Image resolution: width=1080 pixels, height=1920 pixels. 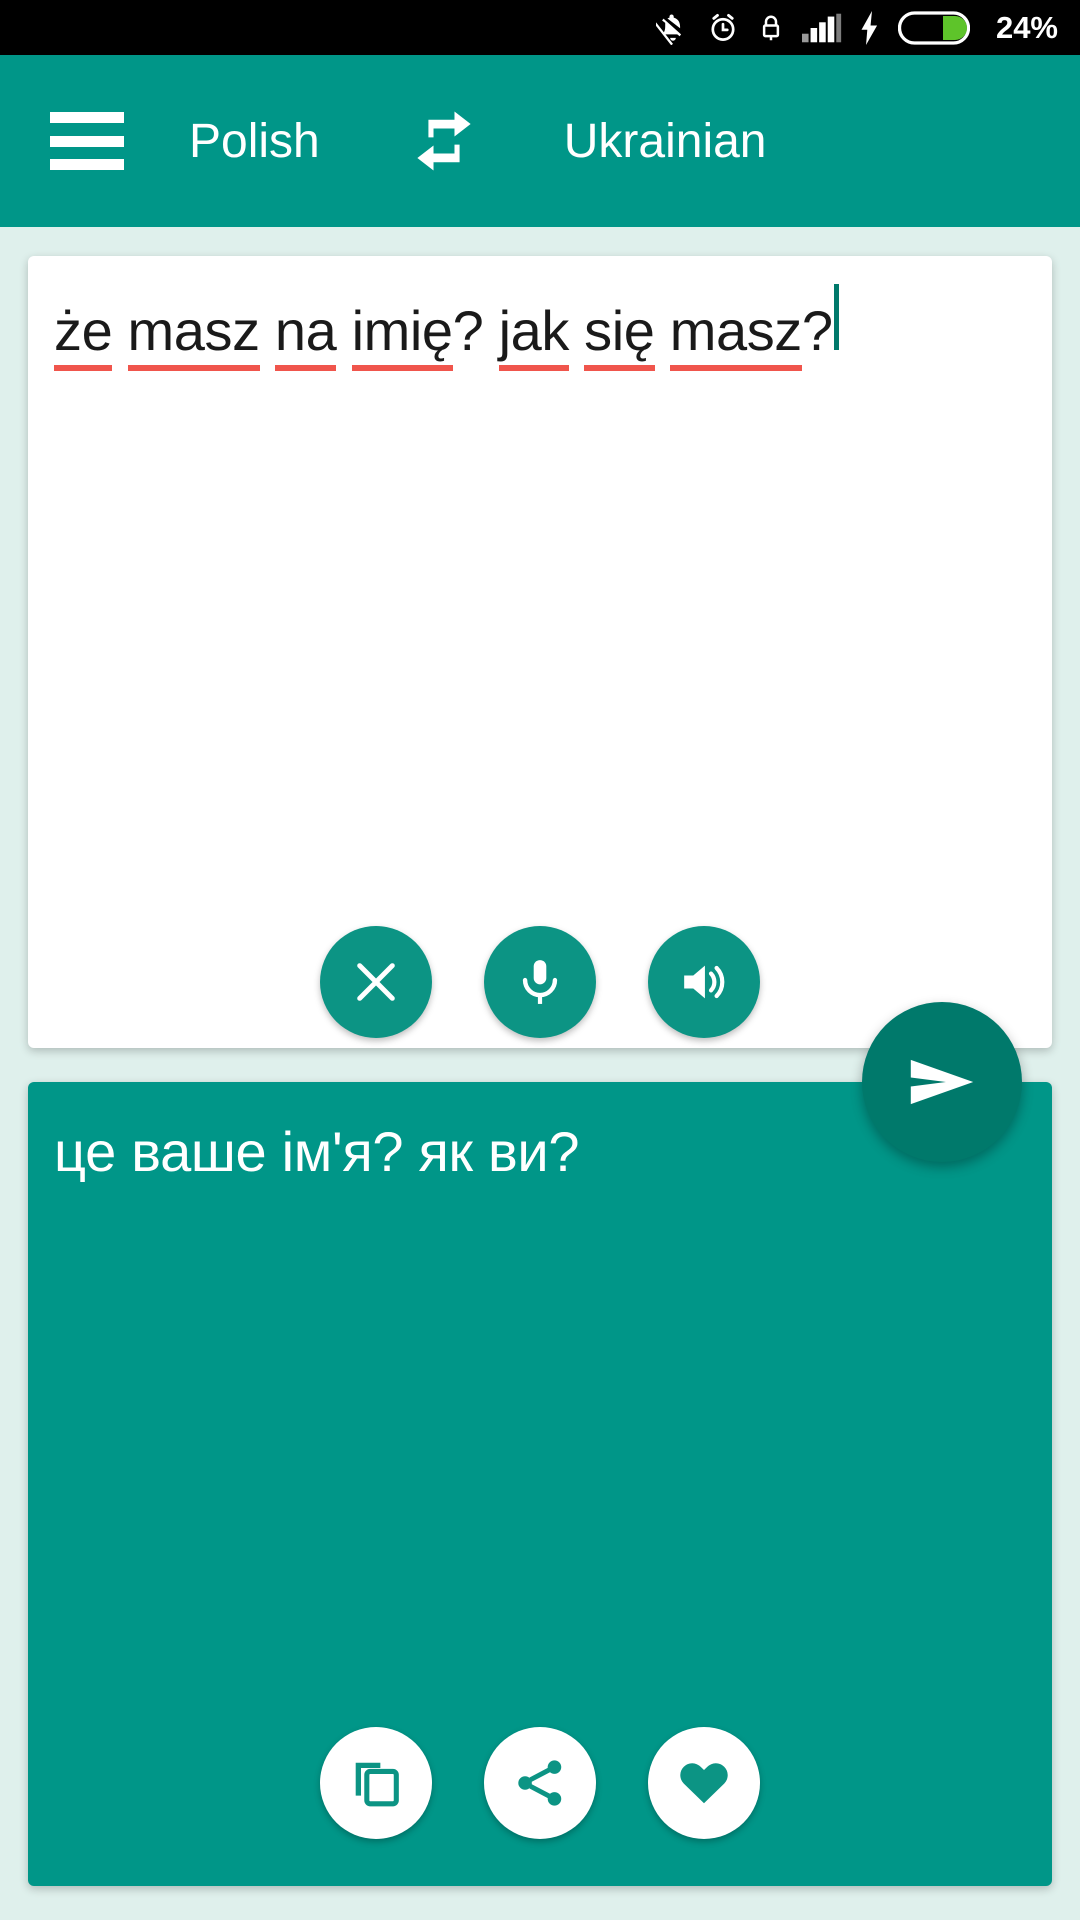 I want to click on send-icon, so click(x=942, y=1082).